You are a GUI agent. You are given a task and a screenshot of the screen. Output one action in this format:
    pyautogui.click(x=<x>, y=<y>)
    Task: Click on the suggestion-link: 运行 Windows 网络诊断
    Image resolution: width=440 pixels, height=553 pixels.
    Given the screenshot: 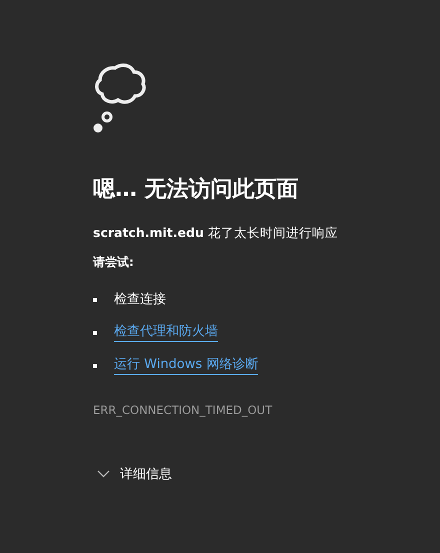 What is the action you would take?
    pyautogui.click(x=186, y=365)
    